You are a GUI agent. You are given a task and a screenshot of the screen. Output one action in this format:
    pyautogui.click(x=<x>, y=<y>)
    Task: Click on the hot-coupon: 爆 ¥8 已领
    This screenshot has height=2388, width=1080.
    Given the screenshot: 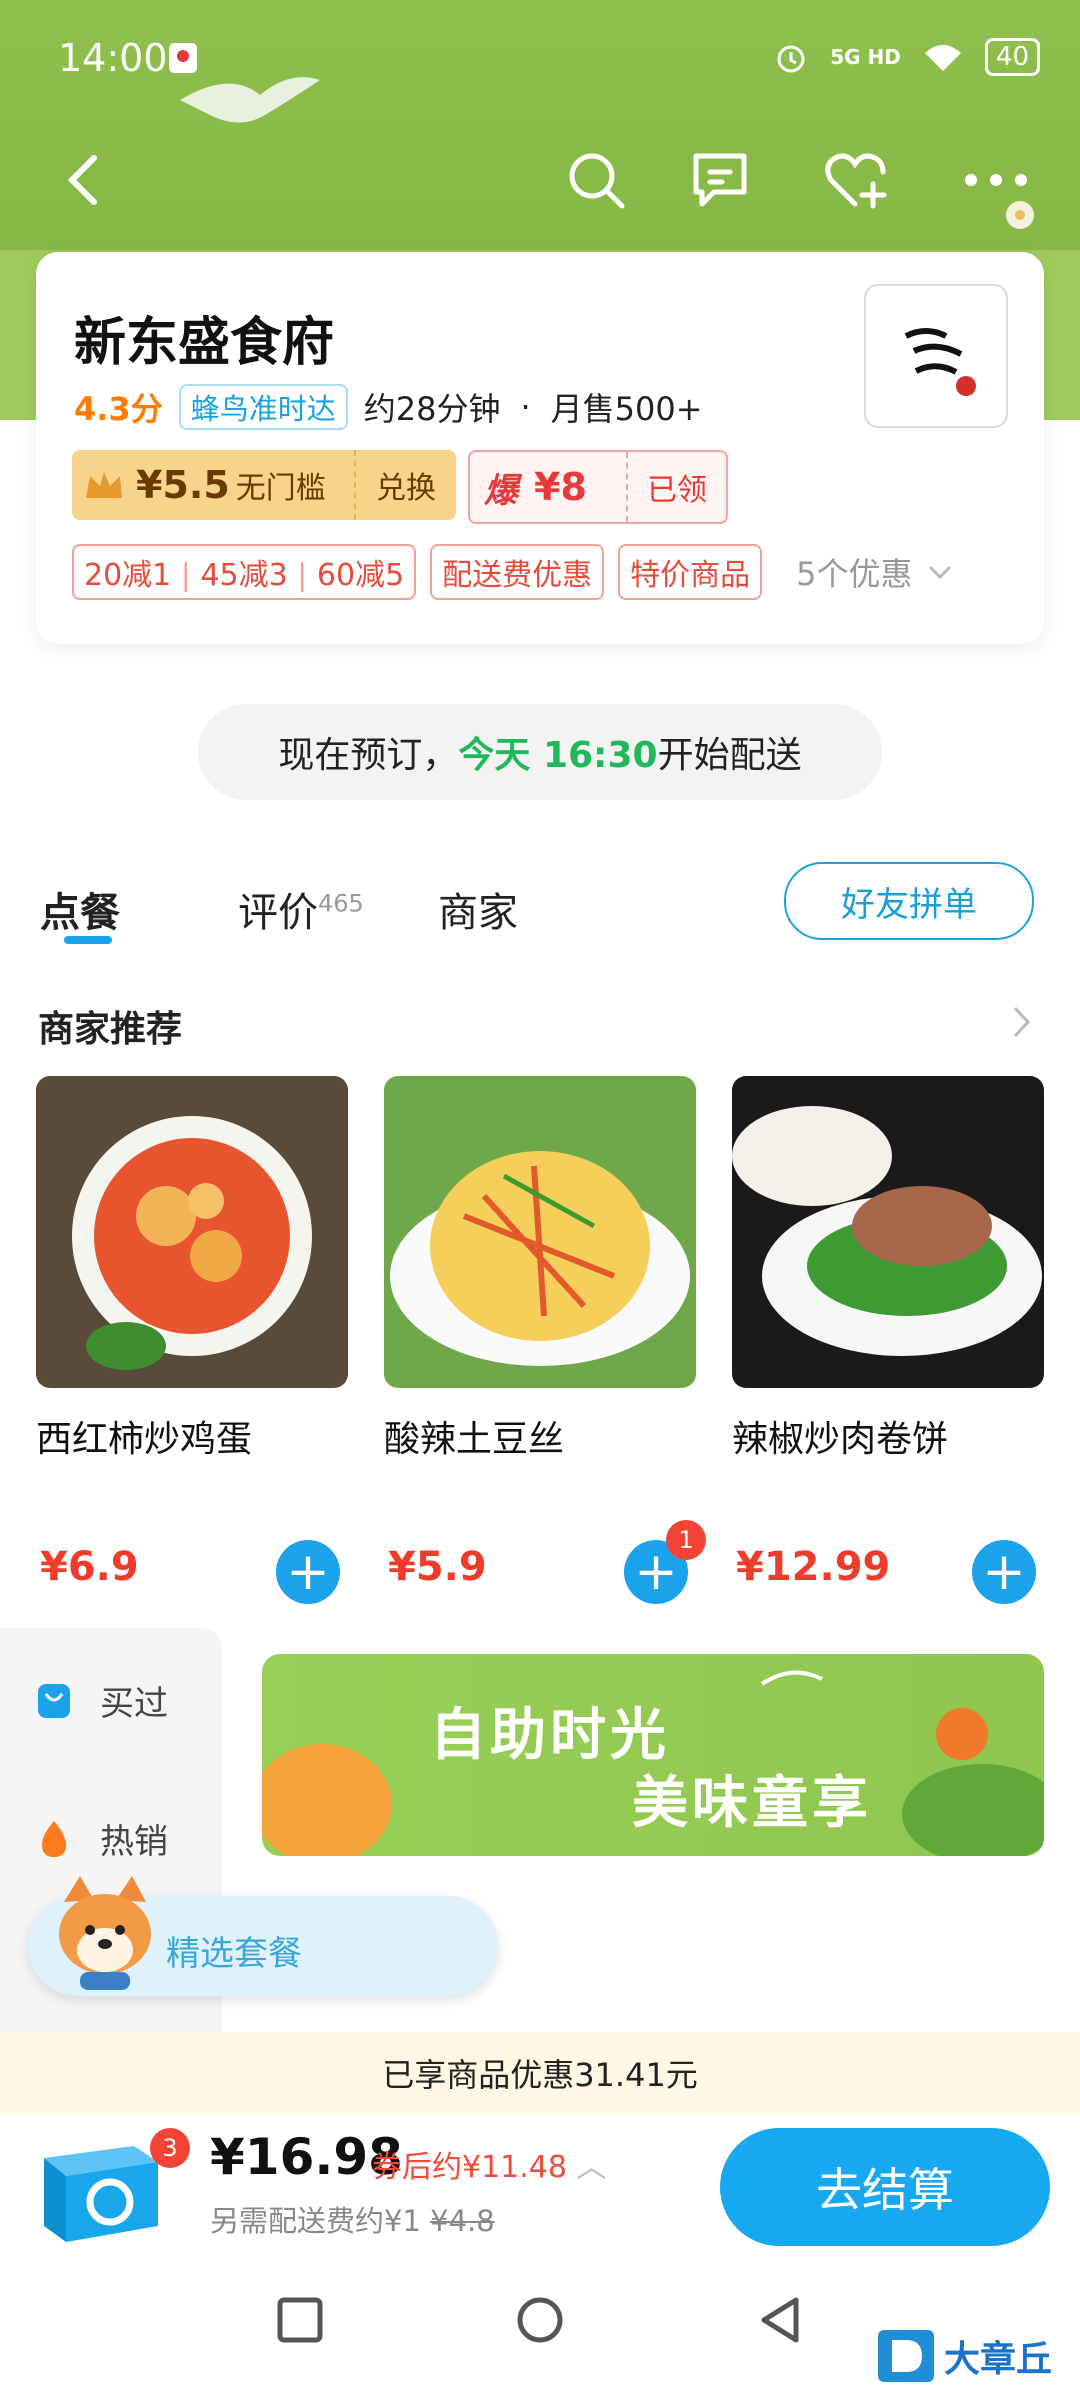 What is the action you would take?
    pyautogui.click(x=598, y=487)
    